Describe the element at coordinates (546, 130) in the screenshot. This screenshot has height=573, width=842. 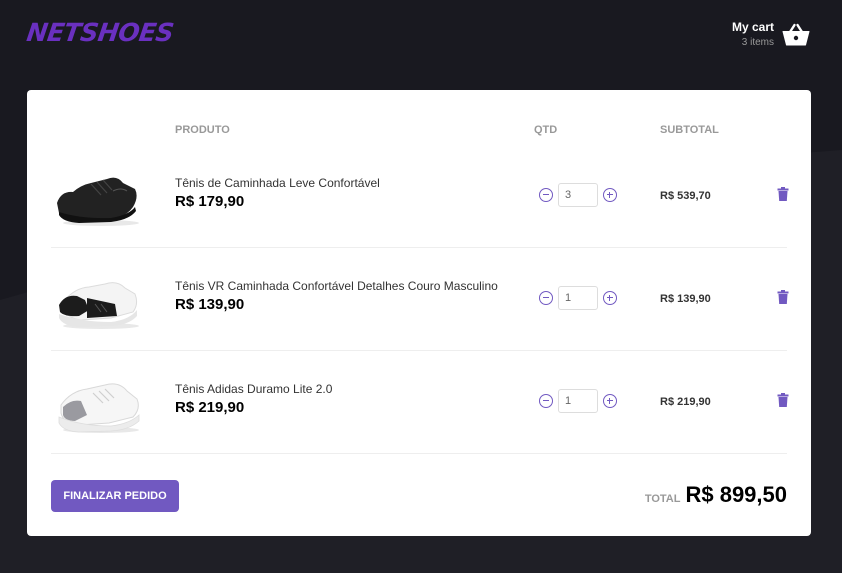
I see `column-header-qty: QTD` at that location.